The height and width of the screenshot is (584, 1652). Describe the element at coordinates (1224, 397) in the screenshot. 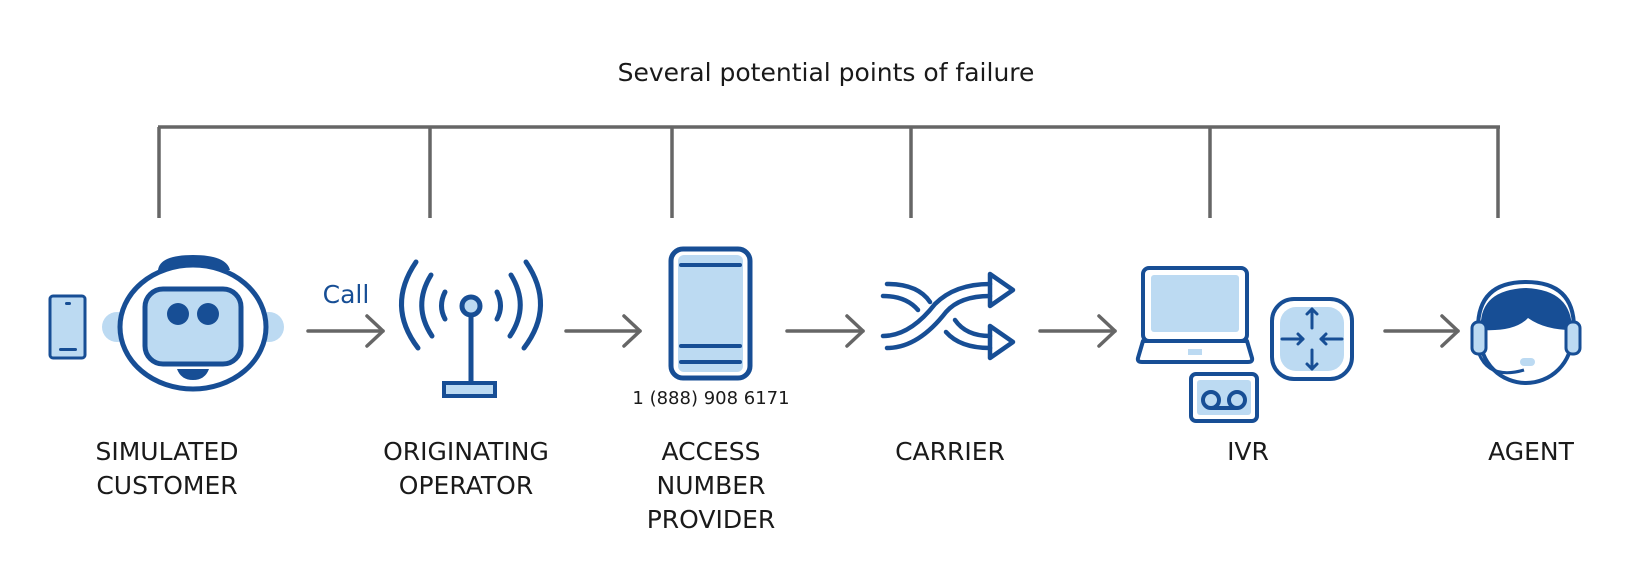

I see `voicemail-icon` at that location.